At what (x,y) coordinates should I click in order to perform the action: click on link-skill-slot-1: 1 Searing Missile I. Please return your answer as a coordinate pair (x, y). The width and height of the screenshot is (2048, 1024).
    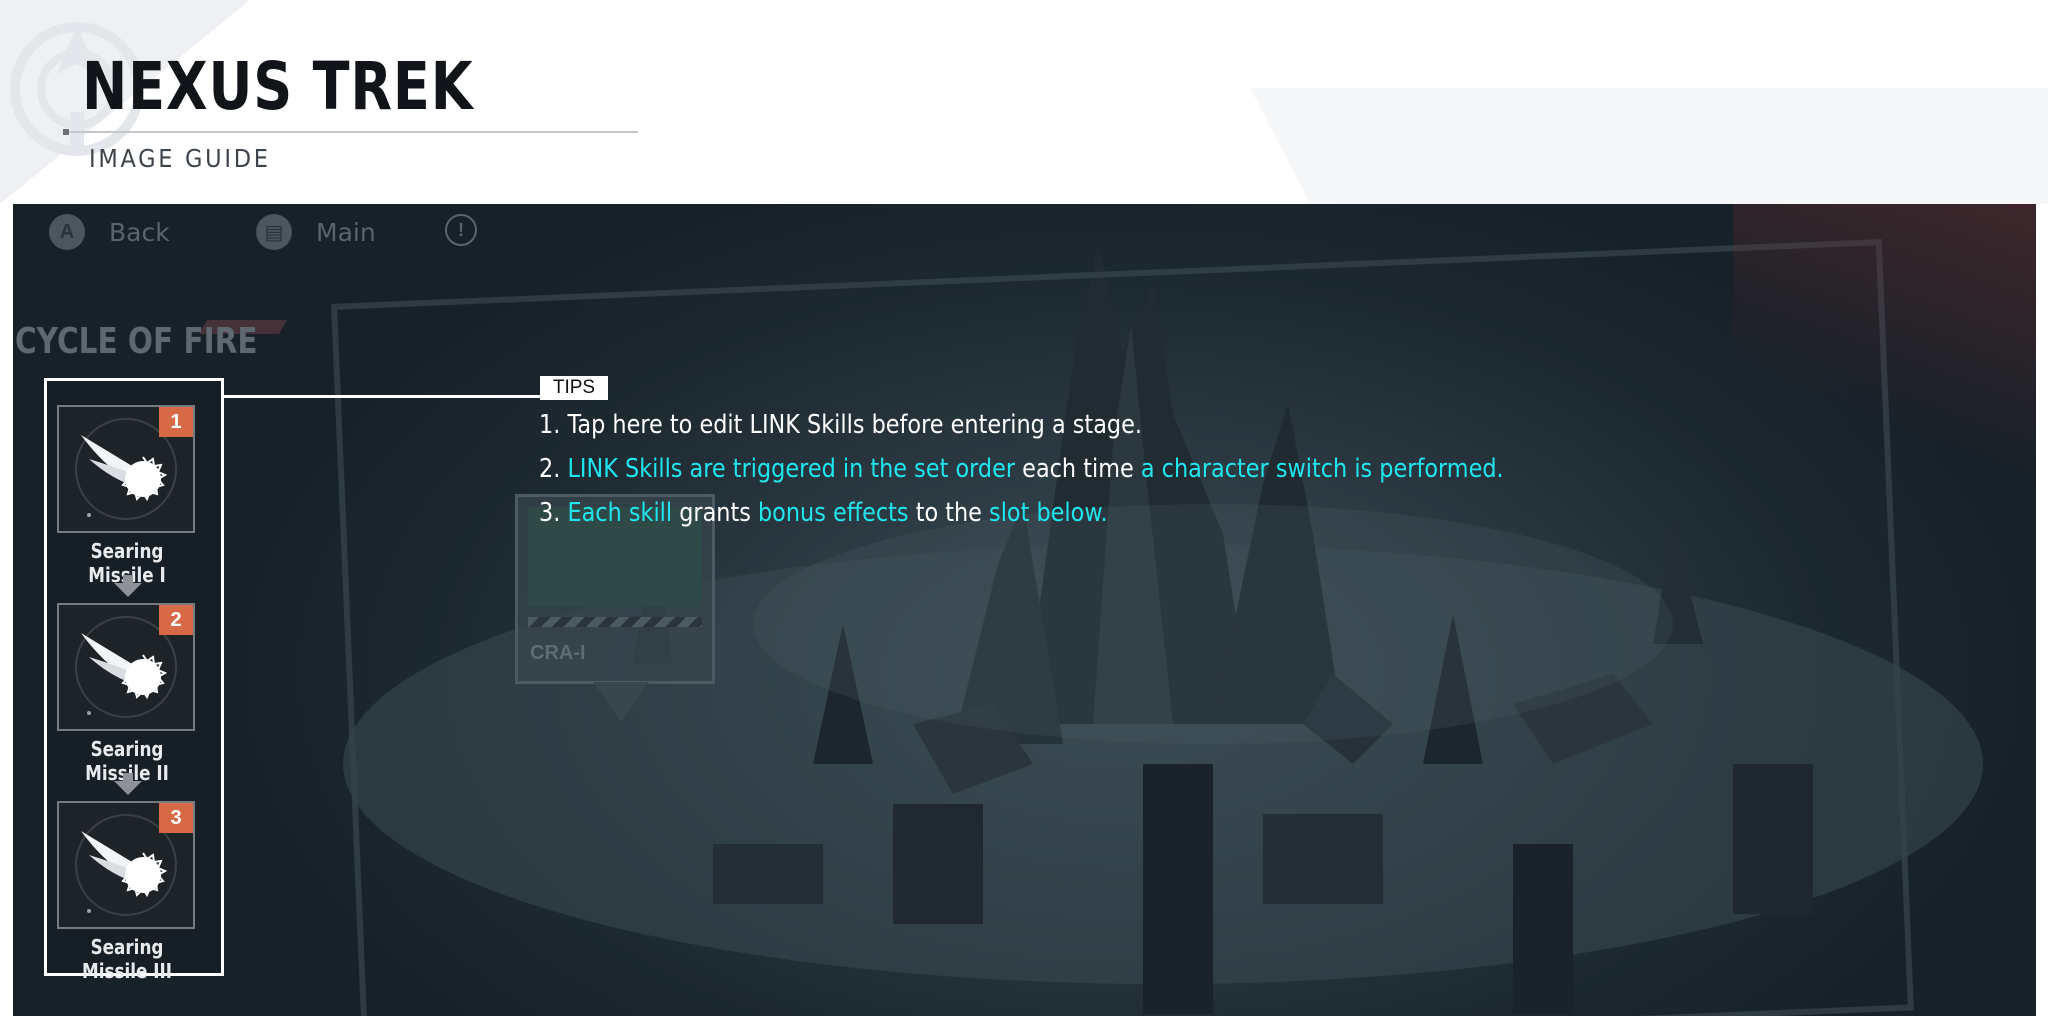
    Looking at the image, I should click on (127, 496).